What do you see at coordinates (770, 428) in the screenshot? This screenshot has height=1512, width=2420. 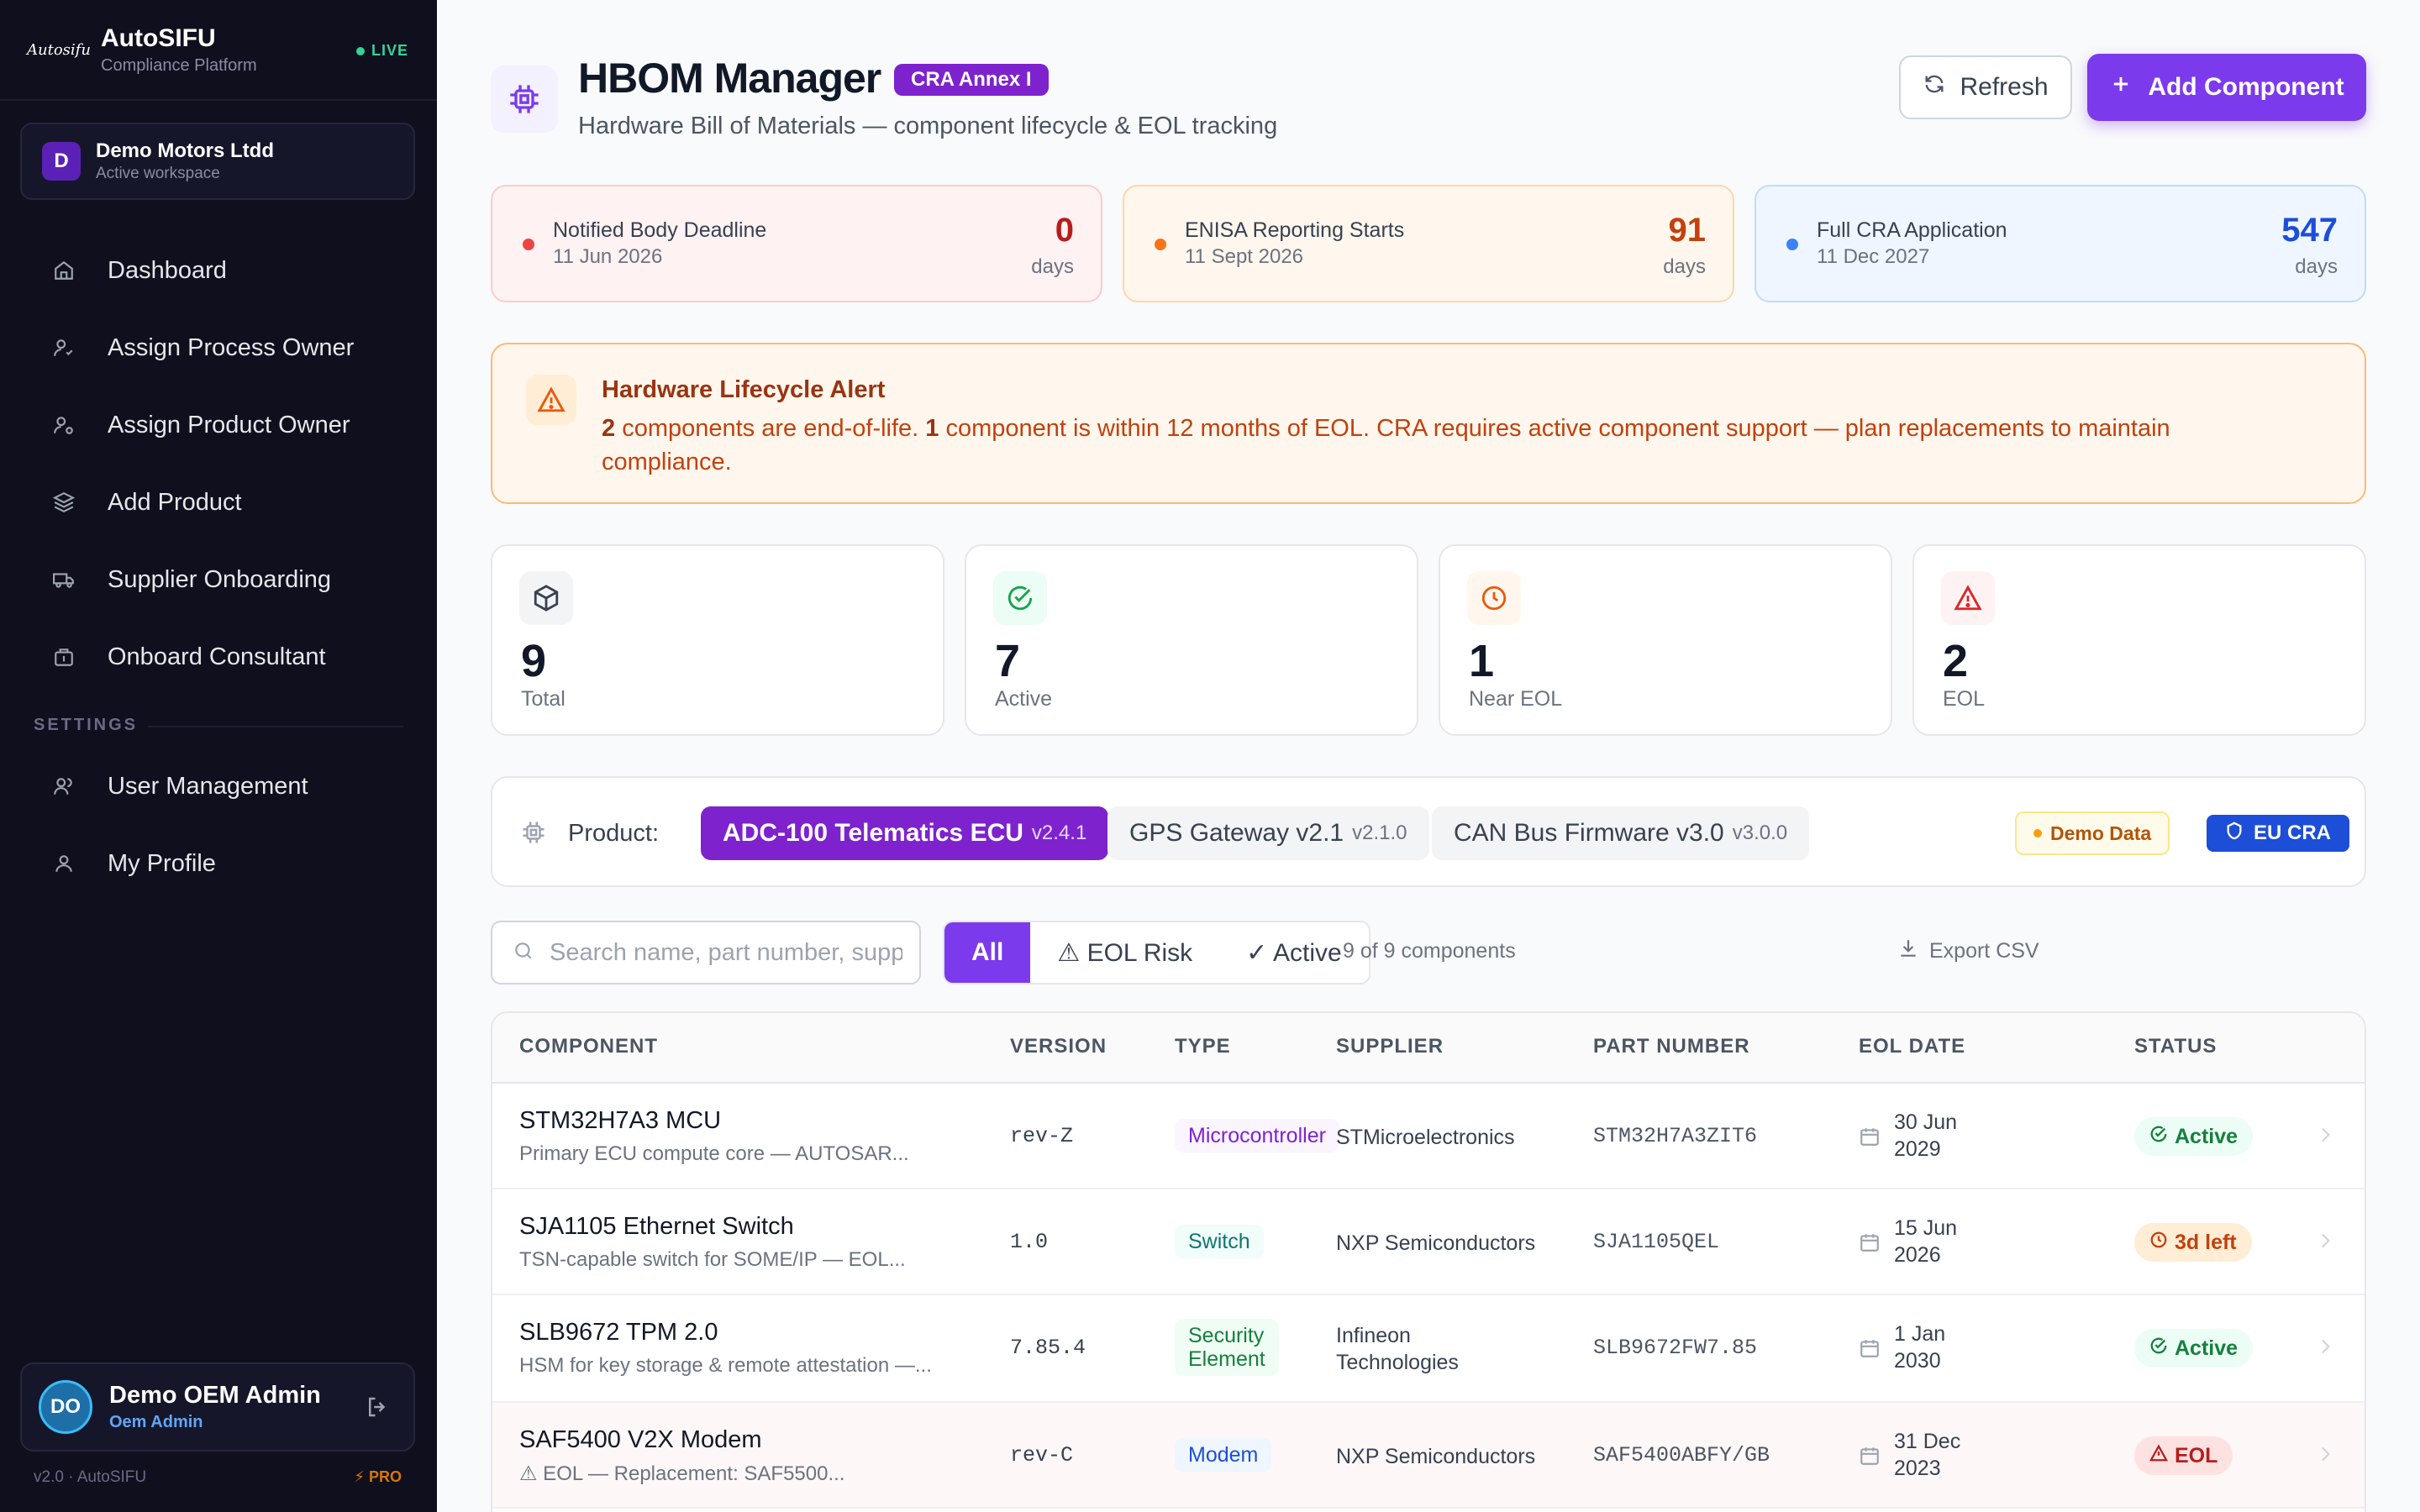 I see `alert-text-1: components are end-of-life.` at bounding box center [770, 428].